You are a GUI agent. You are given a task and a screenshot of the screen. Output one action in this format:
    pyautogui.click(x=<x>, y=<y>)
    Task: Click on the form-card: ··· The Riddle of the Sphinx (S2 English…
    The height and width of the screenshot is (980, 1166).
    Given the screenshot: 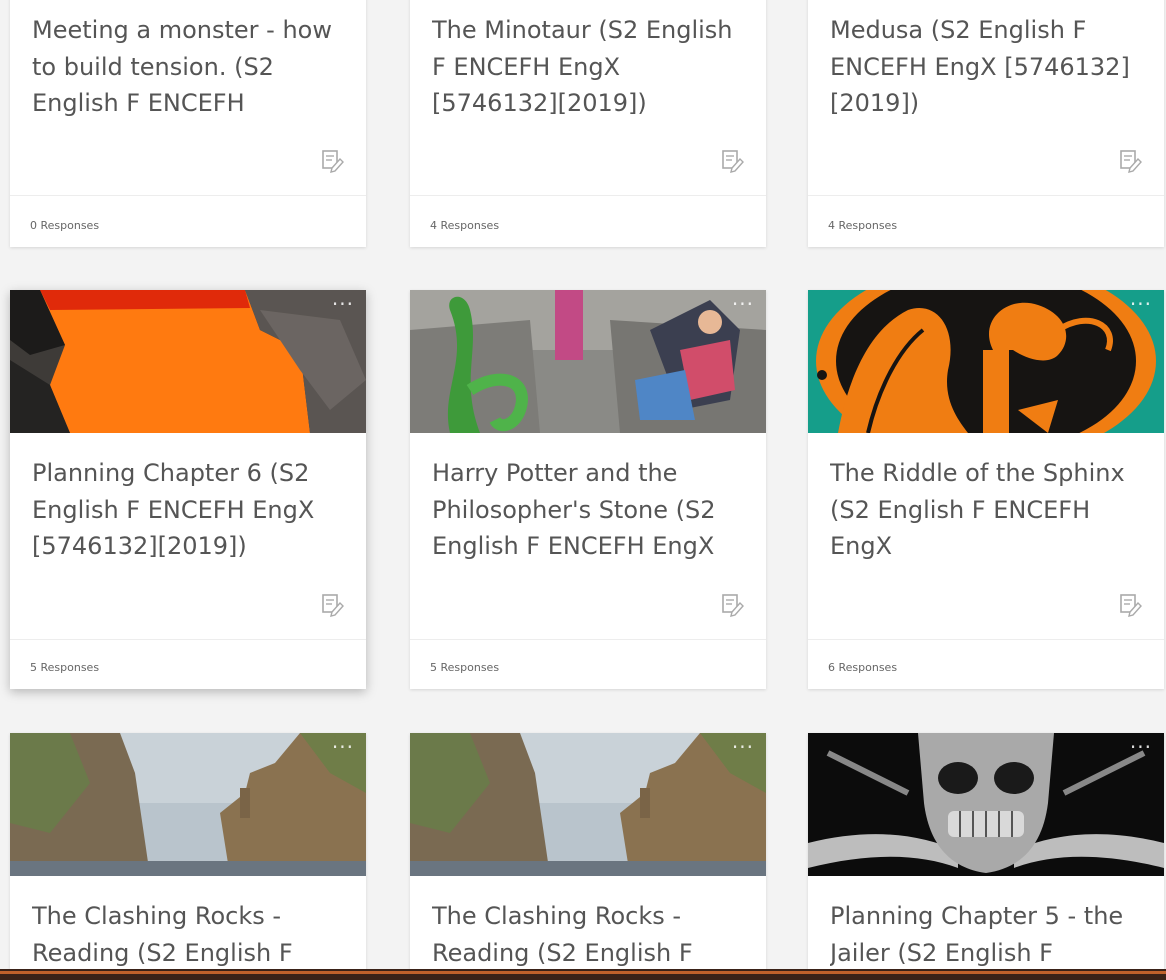 What is the action you would take?
    pyautogui.click(x=986, y=489)
    